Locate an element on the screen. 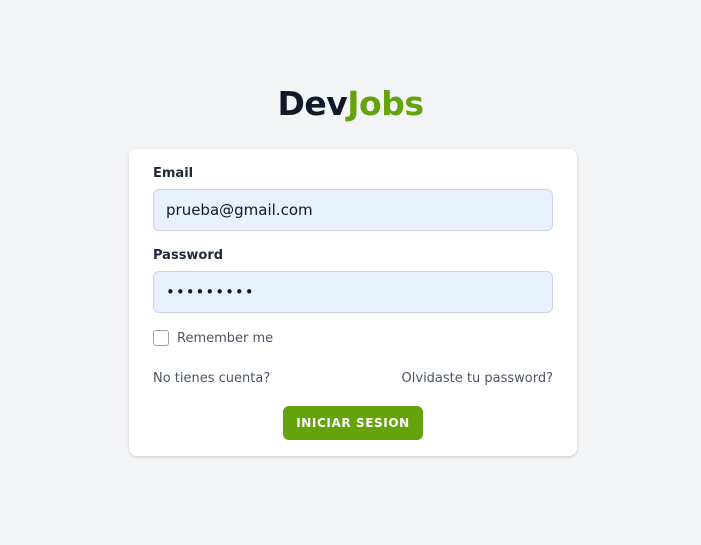 The image size is (701, 545). remember-me-checkbox is located at coordinates (161, 338).